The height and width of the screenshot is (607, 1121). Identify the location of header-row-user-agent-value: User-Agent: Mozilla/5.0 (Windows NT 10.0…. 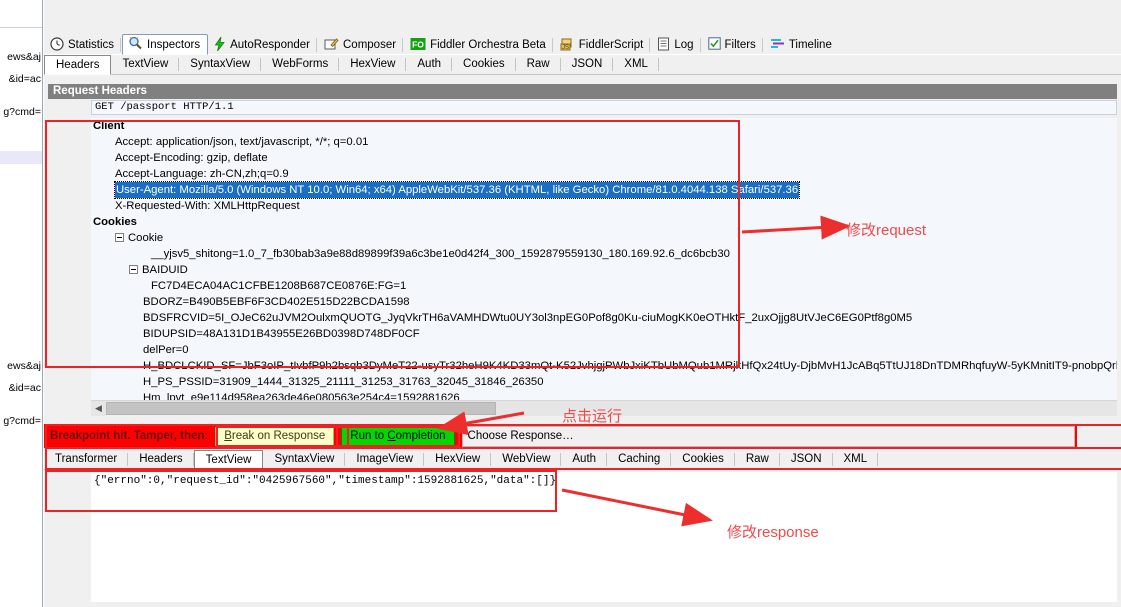
(457, 190).